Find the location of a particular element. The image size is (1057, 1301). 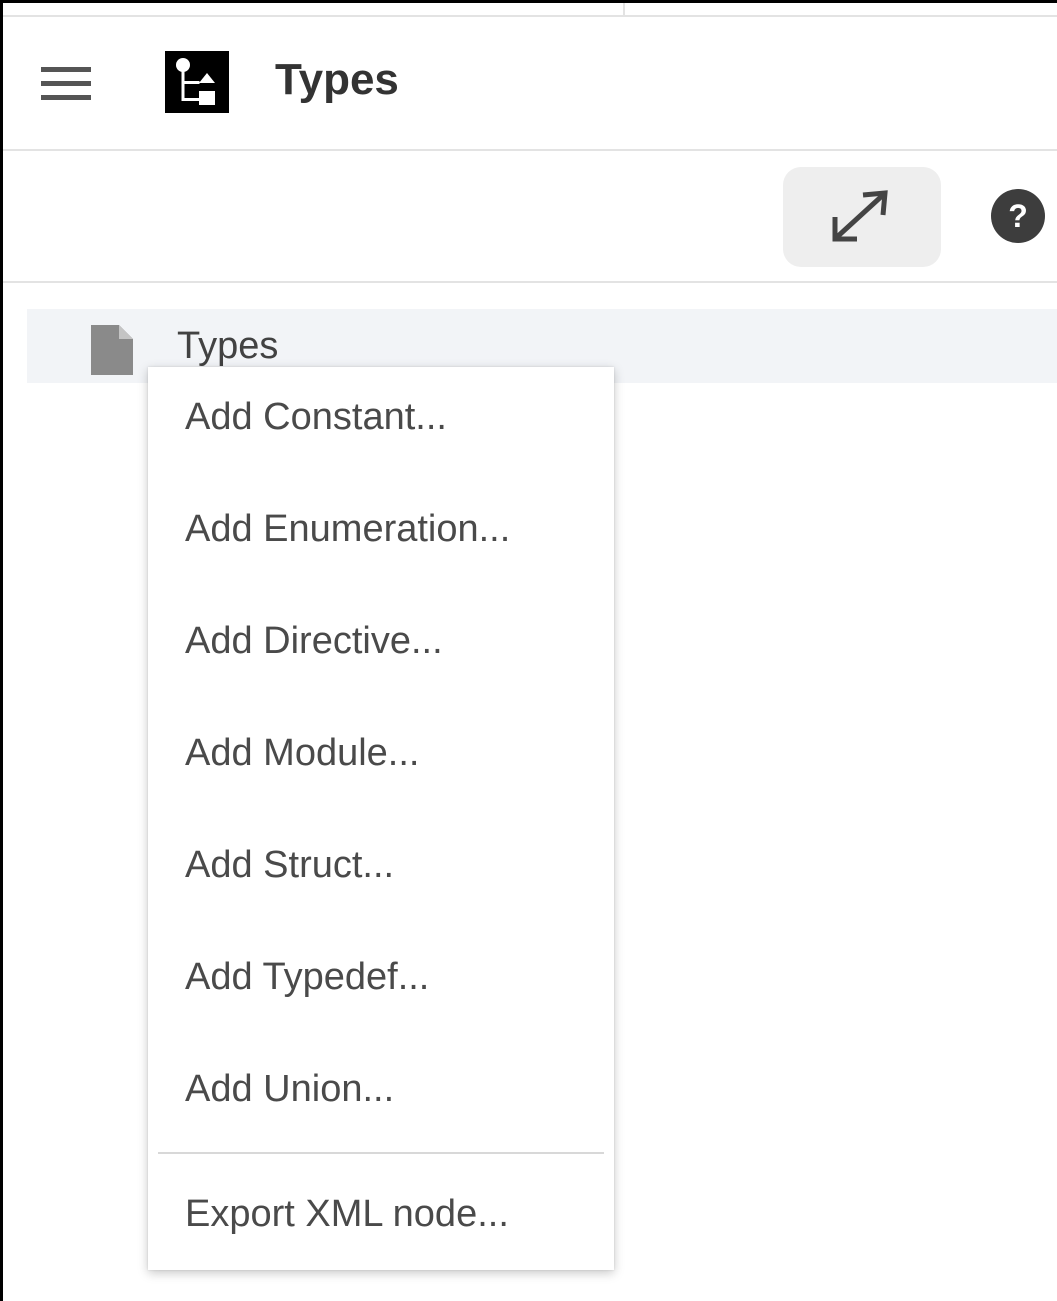

hamburger-menu-icon is located at coordinates (66, 84).